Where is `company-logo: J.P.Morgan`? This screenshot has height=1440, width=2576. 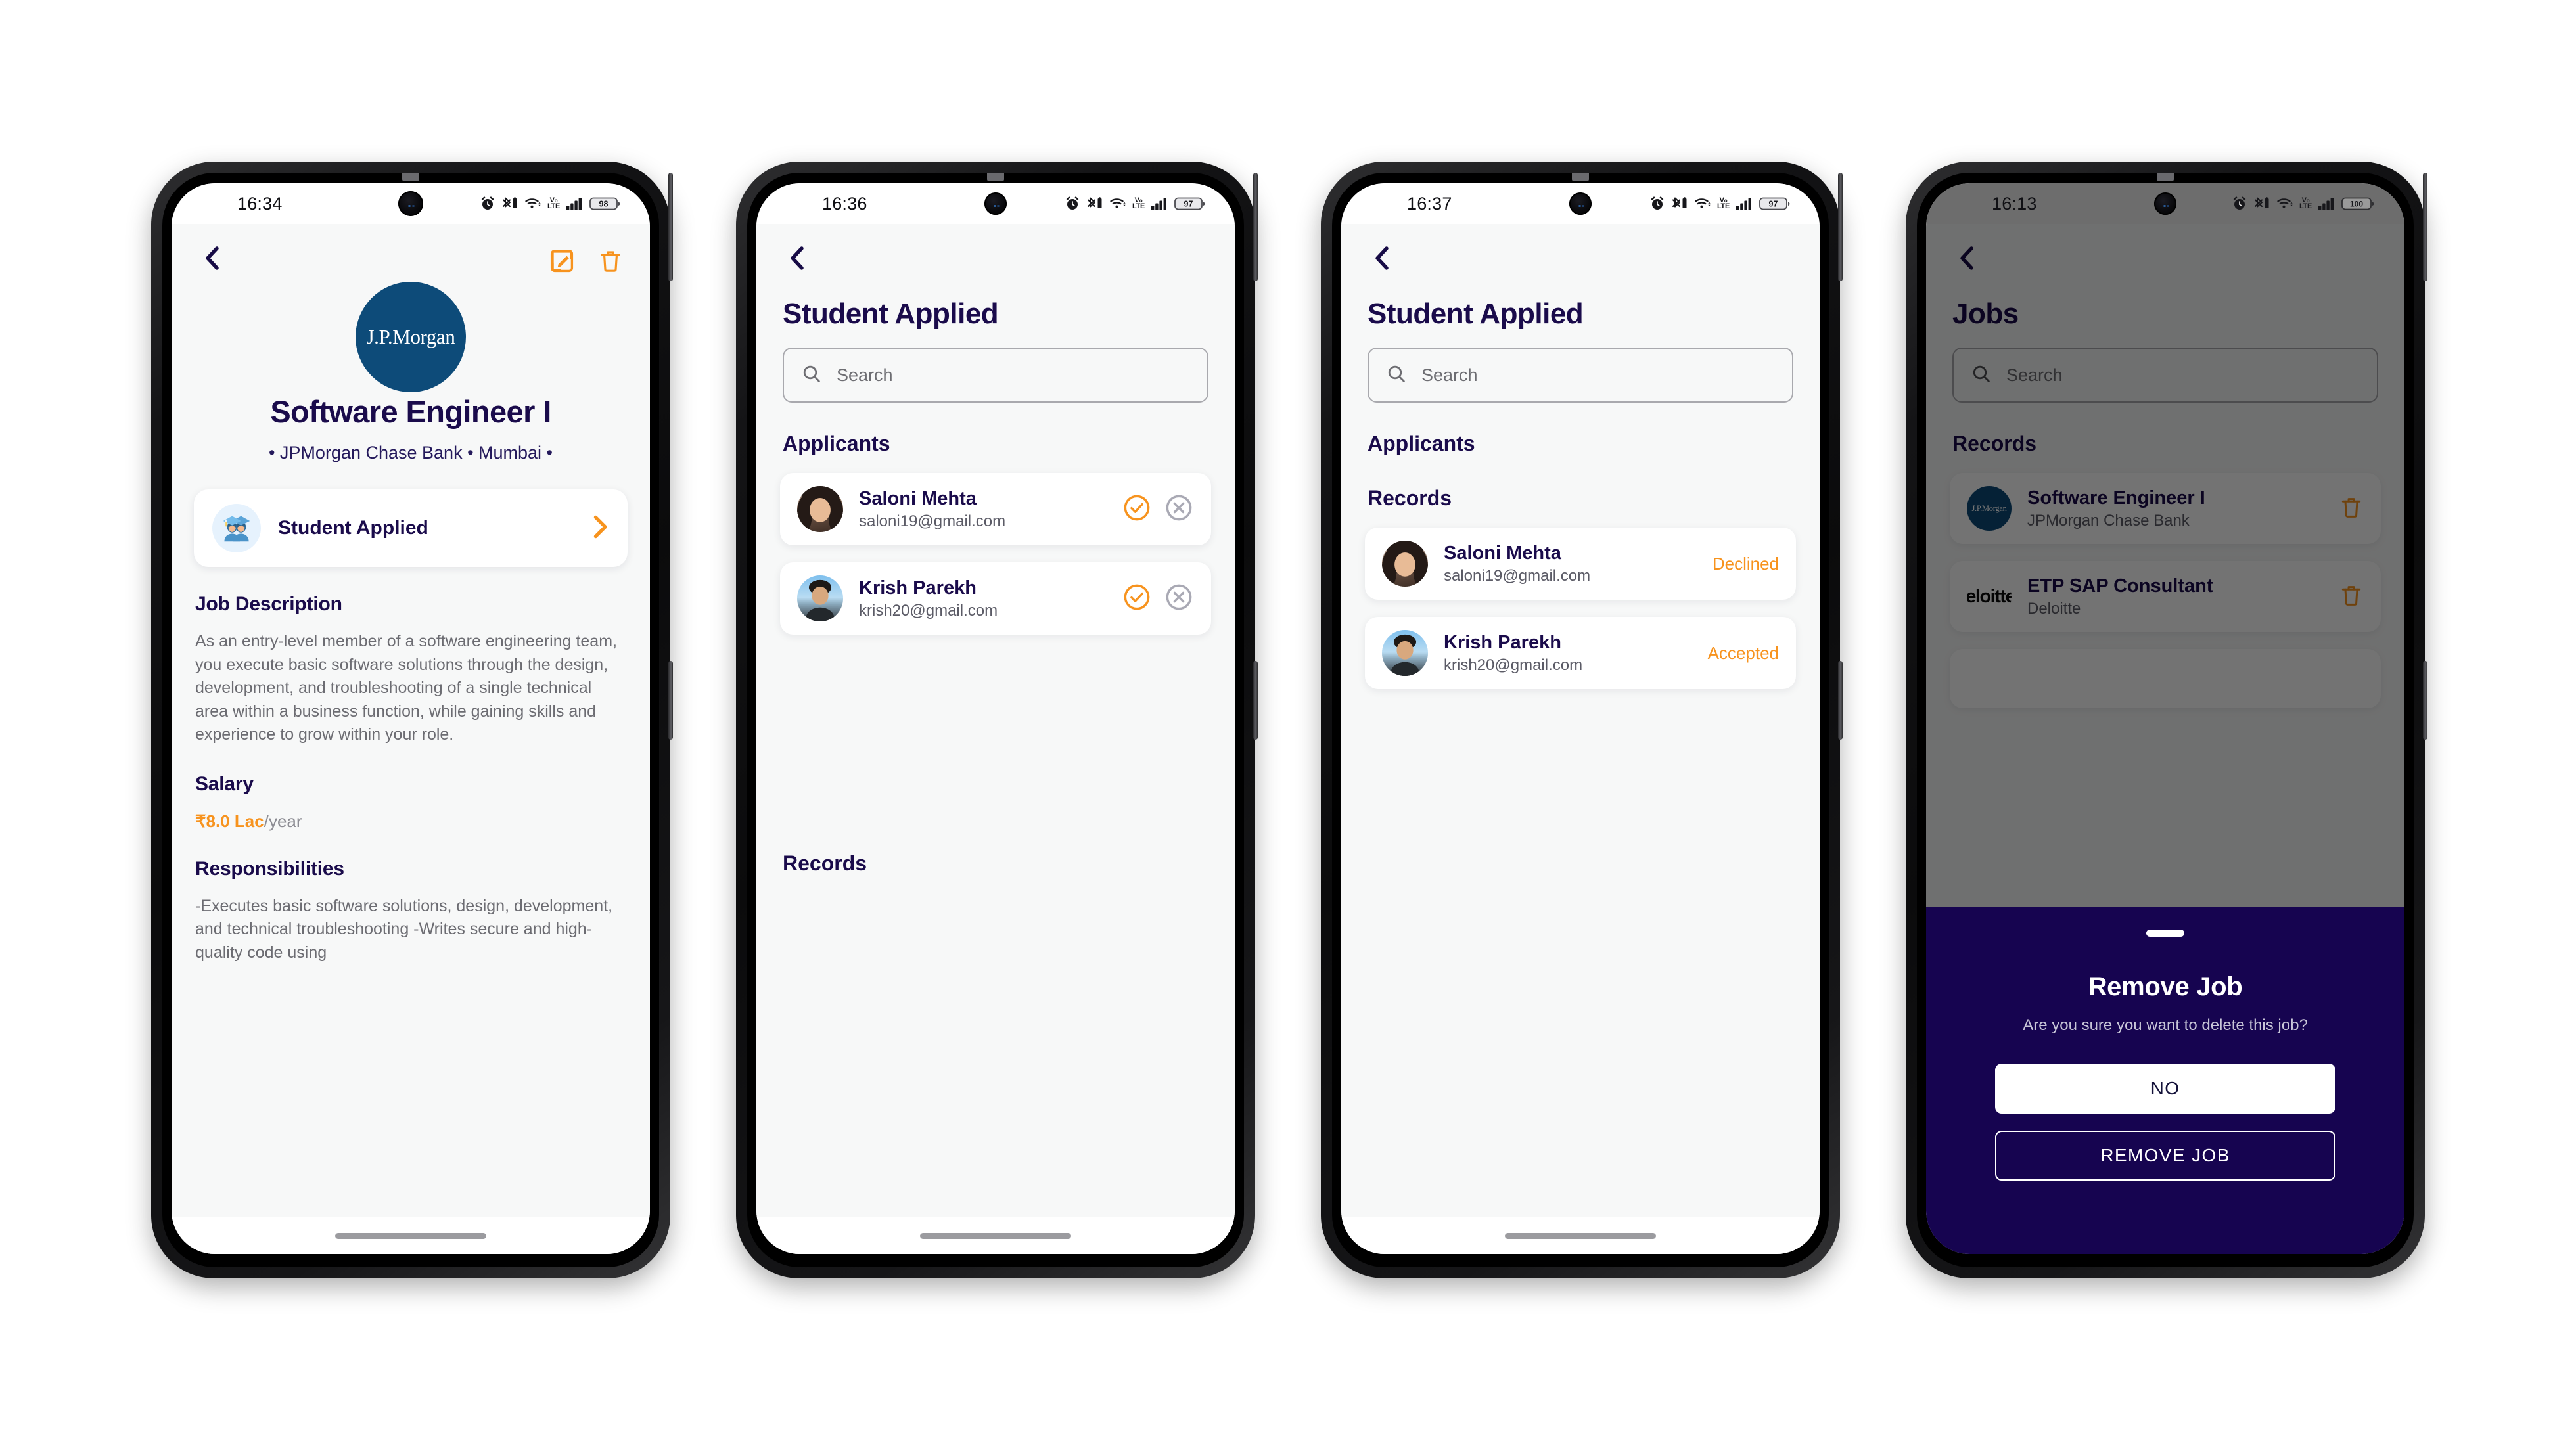 company-logo: J.P.Morgan is located at coordinates (1989, 508).